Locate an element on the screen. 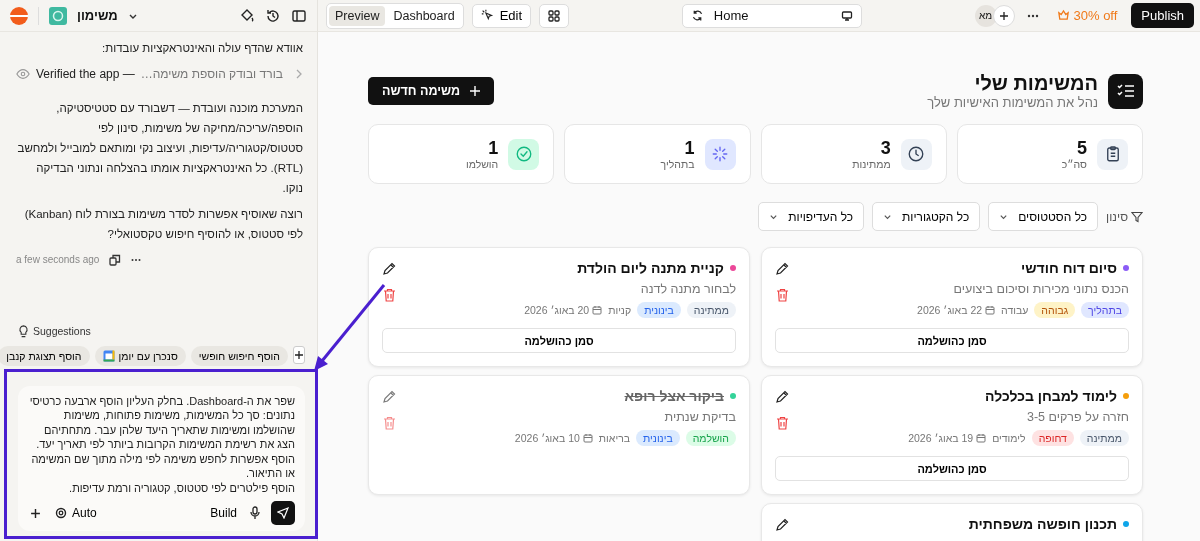  step-label: Verified the app — is located at coordinates (85, 74).